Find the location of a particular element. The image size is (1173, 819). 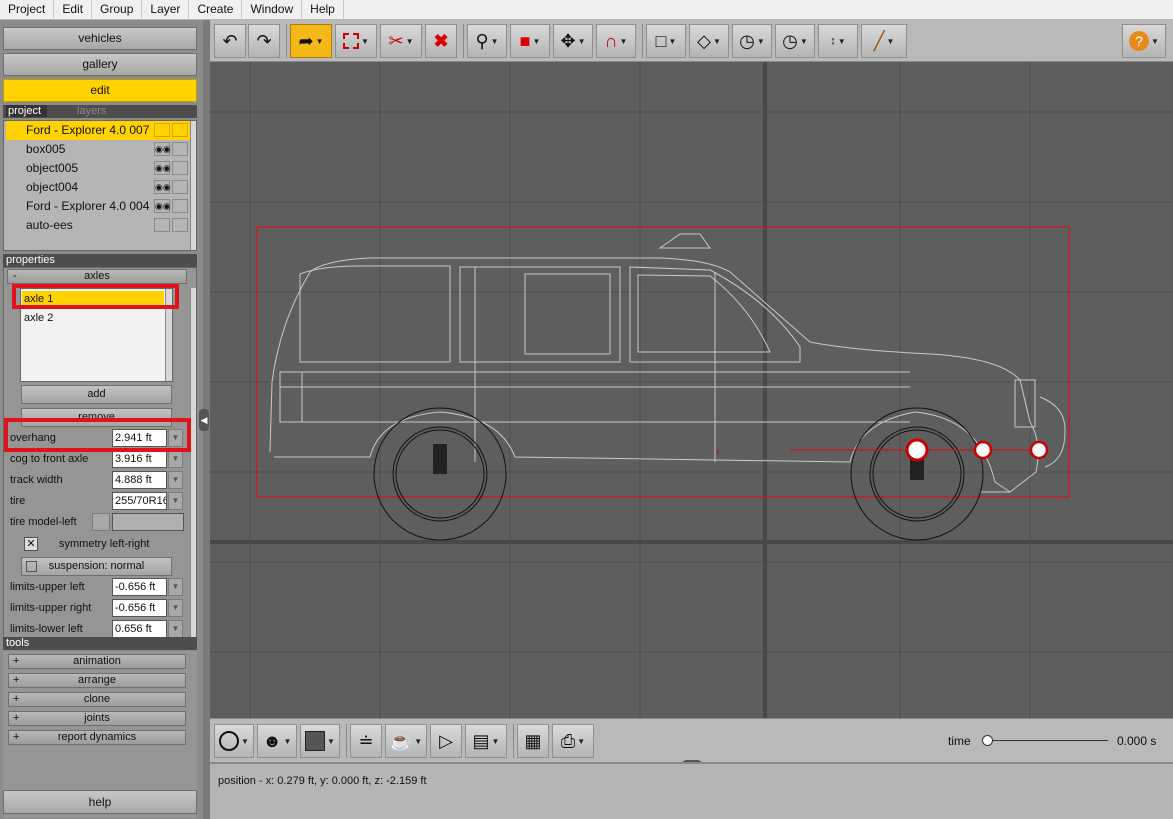

tire-label: tire is located at coordinates (18, 501).